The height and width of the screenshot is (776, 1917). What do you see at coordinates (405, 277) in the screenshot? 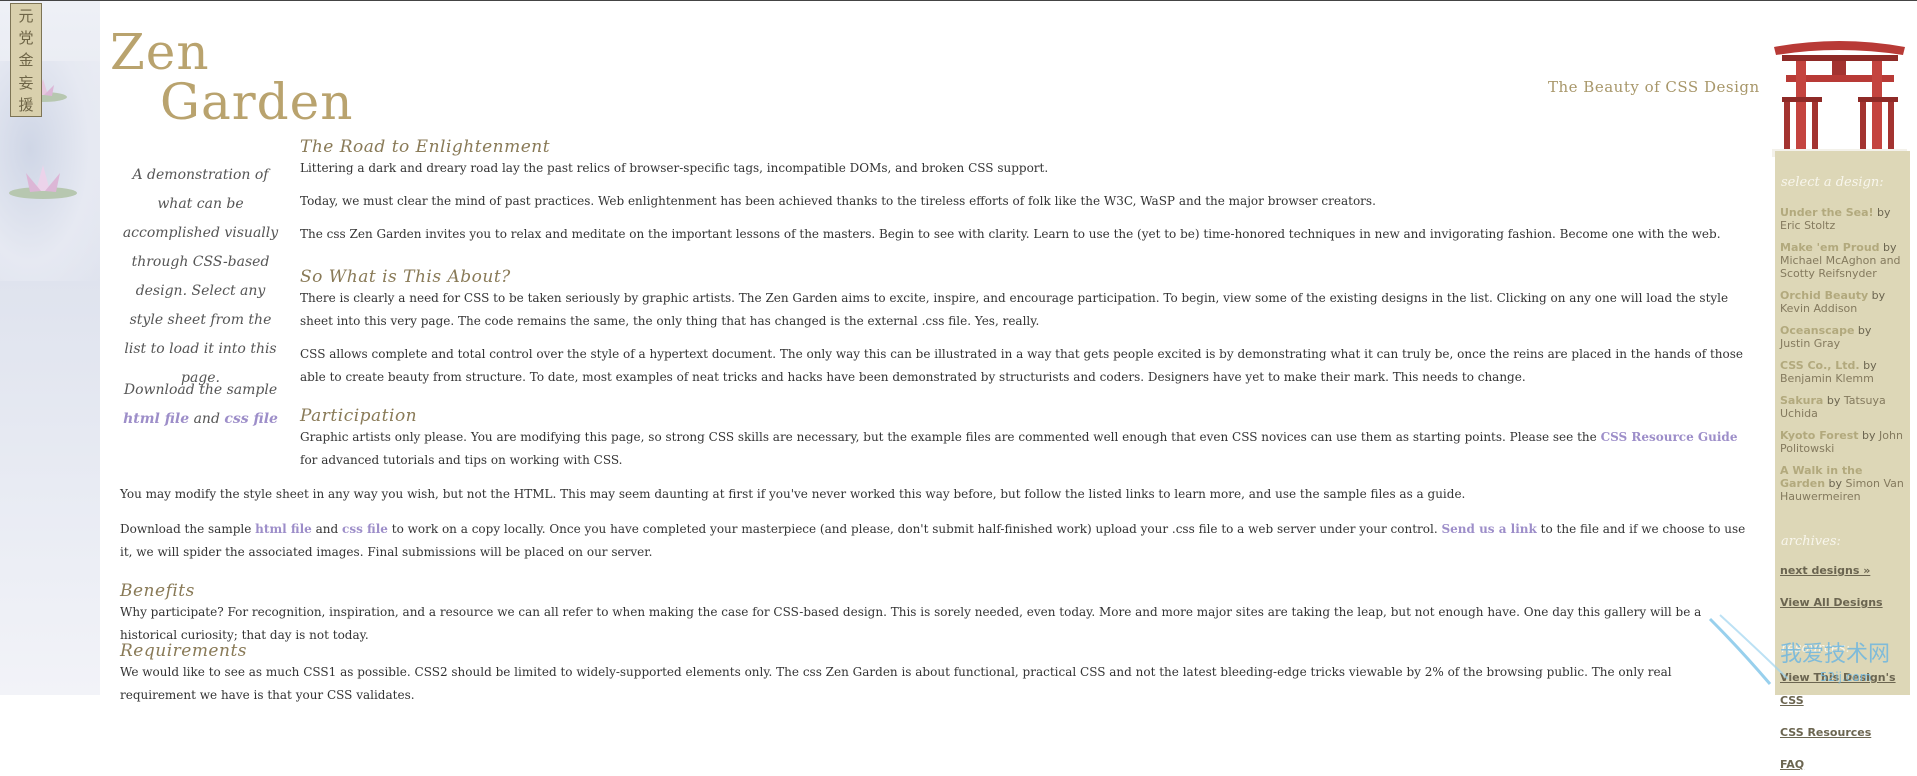
I see `section-title: So What is This About?` at bounding box center [405, 277].